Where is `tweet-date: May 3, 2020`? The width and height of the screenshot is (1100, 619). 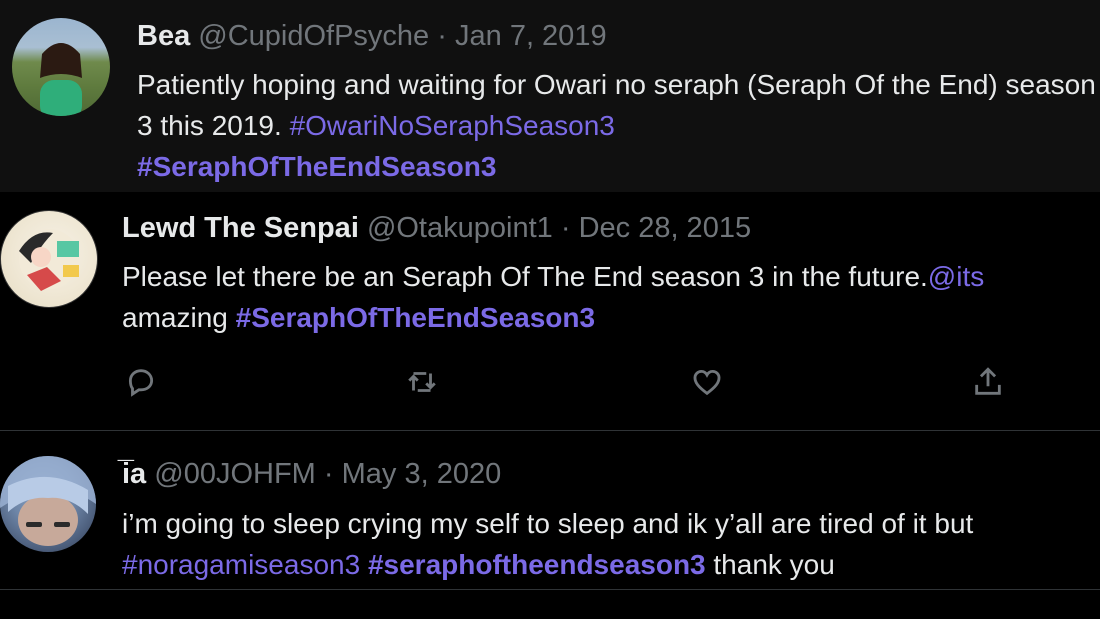
tweet-date: May 3, 2020 is located at coordinates (422, 474).